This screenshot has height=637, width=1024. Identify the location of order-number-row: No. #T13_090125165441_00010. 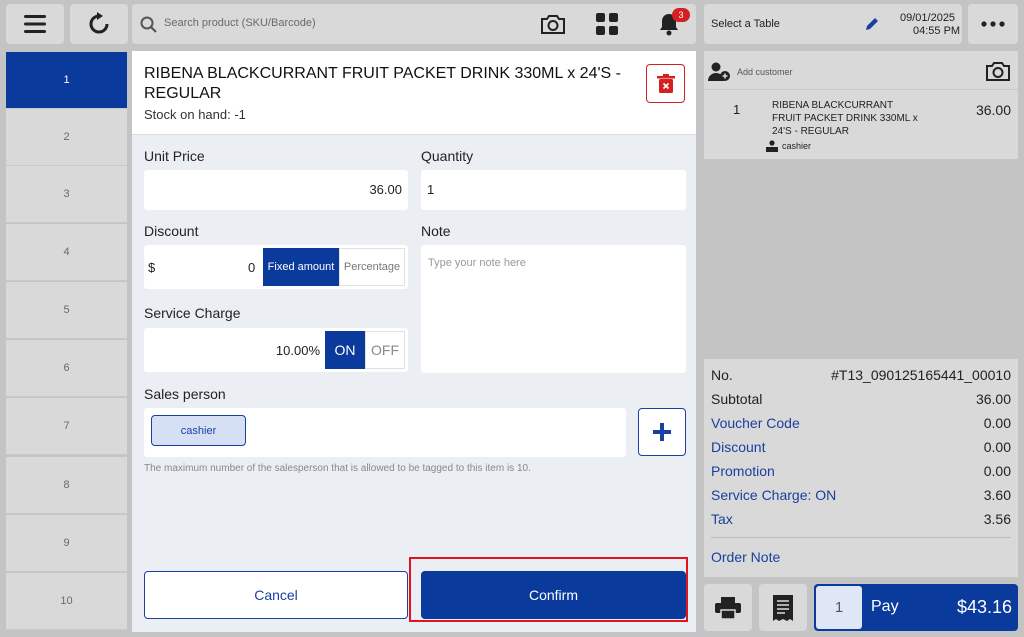
(861, 377).